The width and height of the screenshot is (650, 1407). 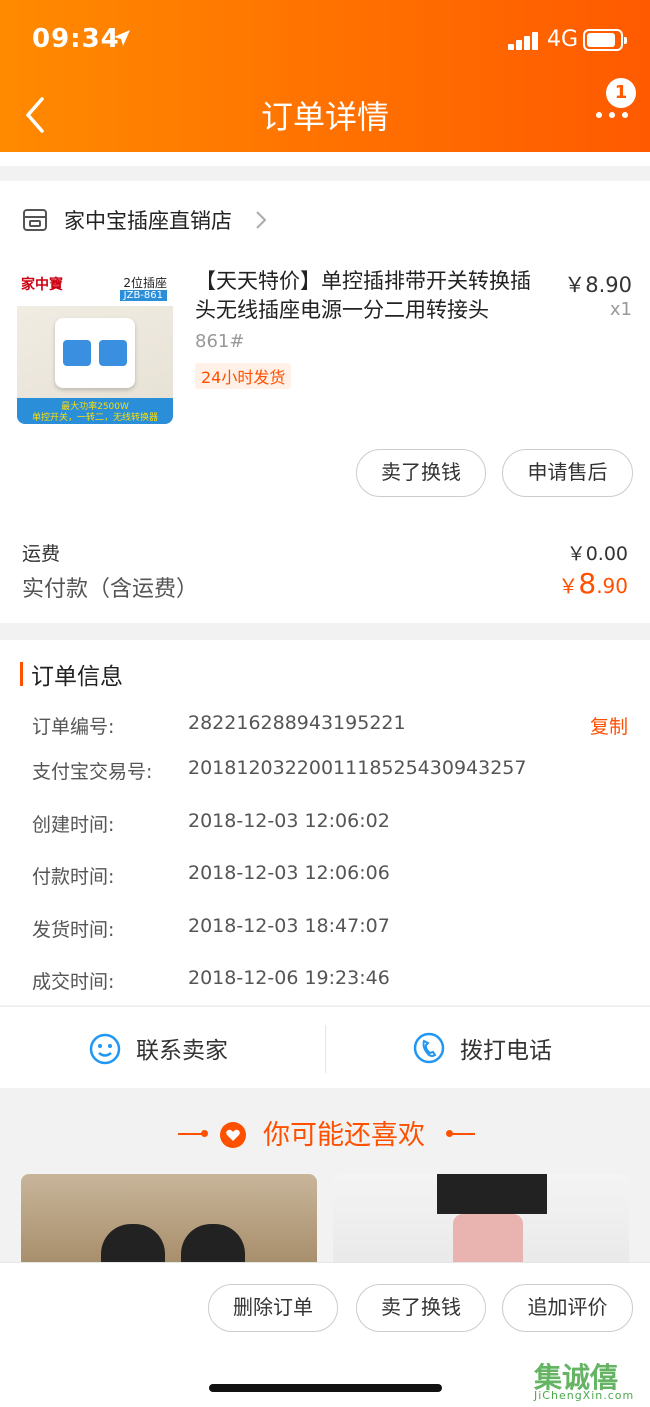 I want to click on paid-label: 实付款（含运费）, so click(x=110, y=589).